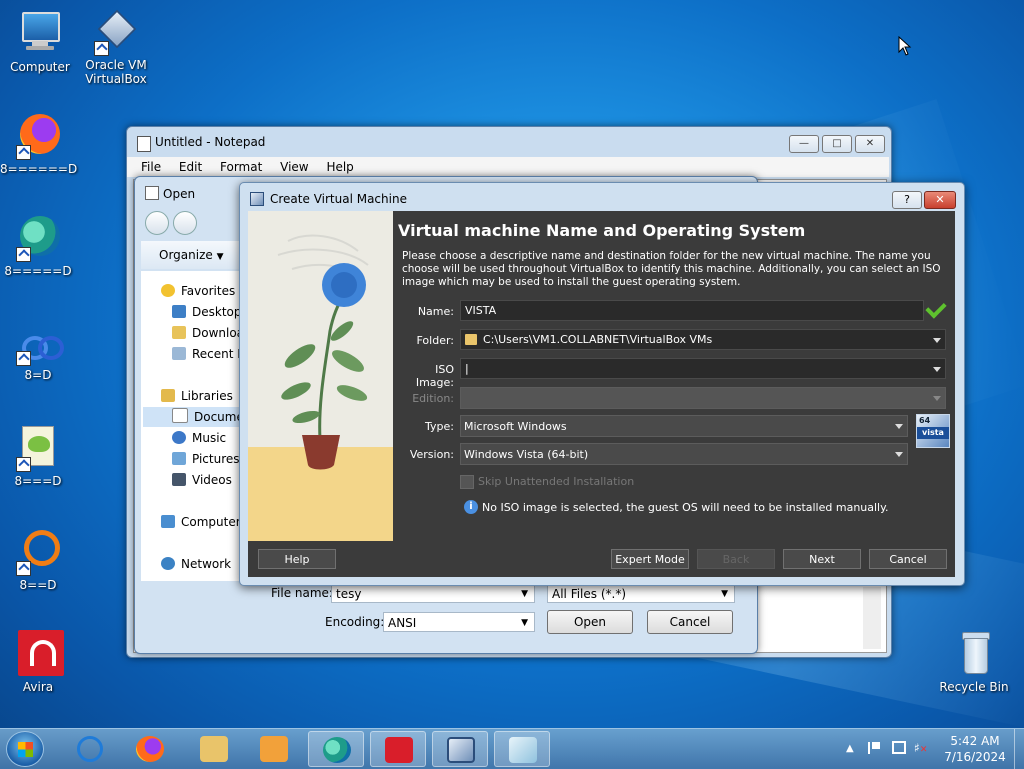 Image resolution: width=1024 pixels, height=769 pixels. I want to click on skip-unattended-checkbox, so click(467, 482).